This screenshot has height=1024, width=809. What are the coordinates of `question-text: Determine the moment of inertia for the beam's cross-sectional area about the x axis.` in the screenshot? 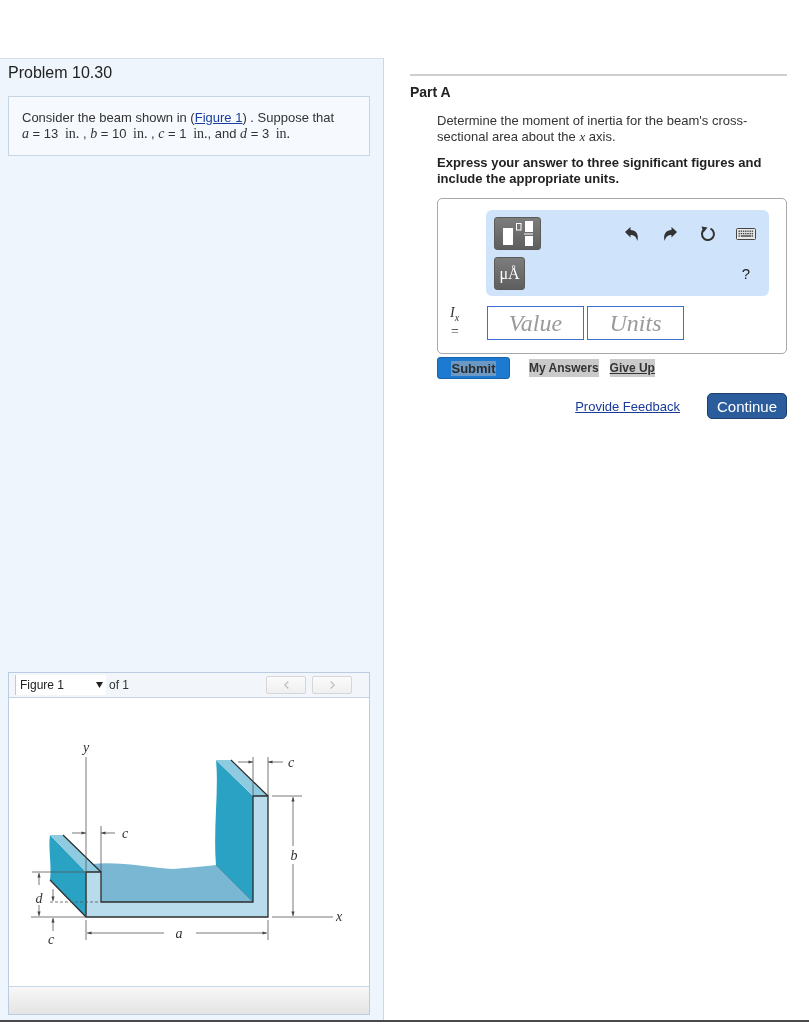 It's located at (593, 129).